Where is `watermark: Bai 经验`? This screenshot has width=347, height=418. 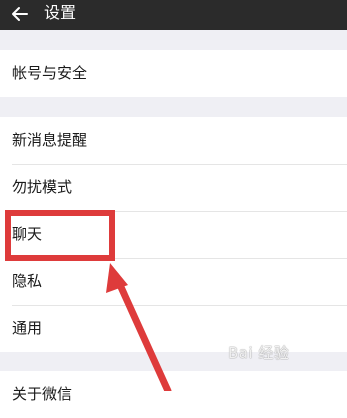
watermark: Bai 经验 is located at coordinates (259, 353).